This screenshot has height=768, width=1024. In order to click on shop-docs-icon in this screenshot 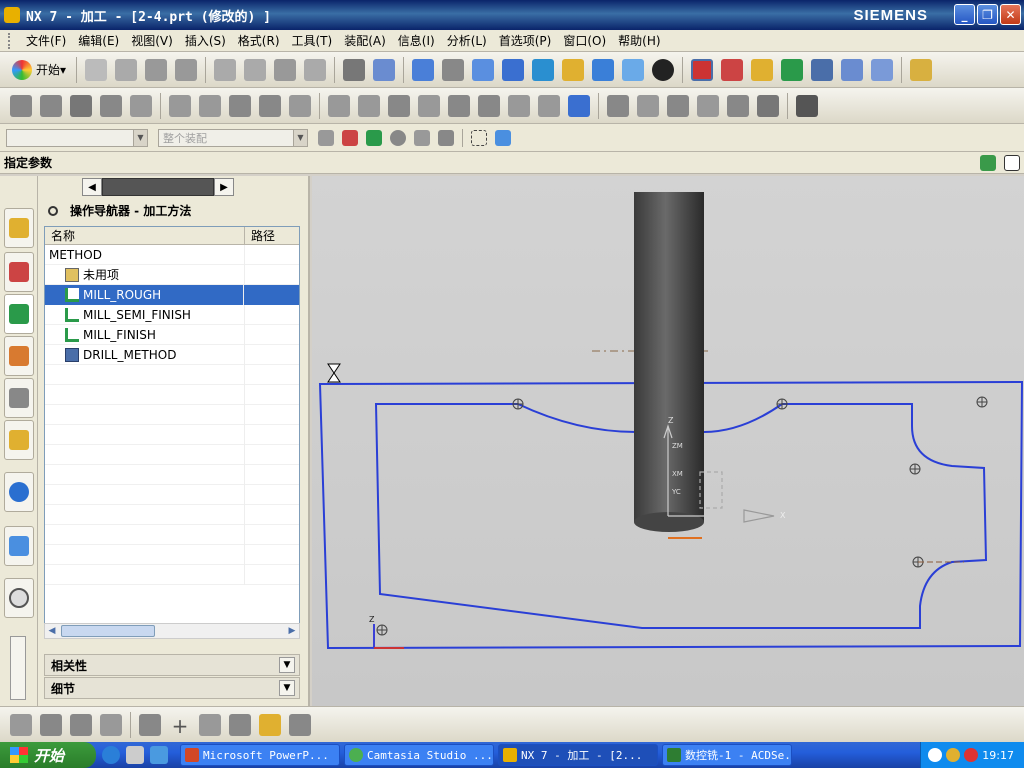, I will do `click(882, 69)`.